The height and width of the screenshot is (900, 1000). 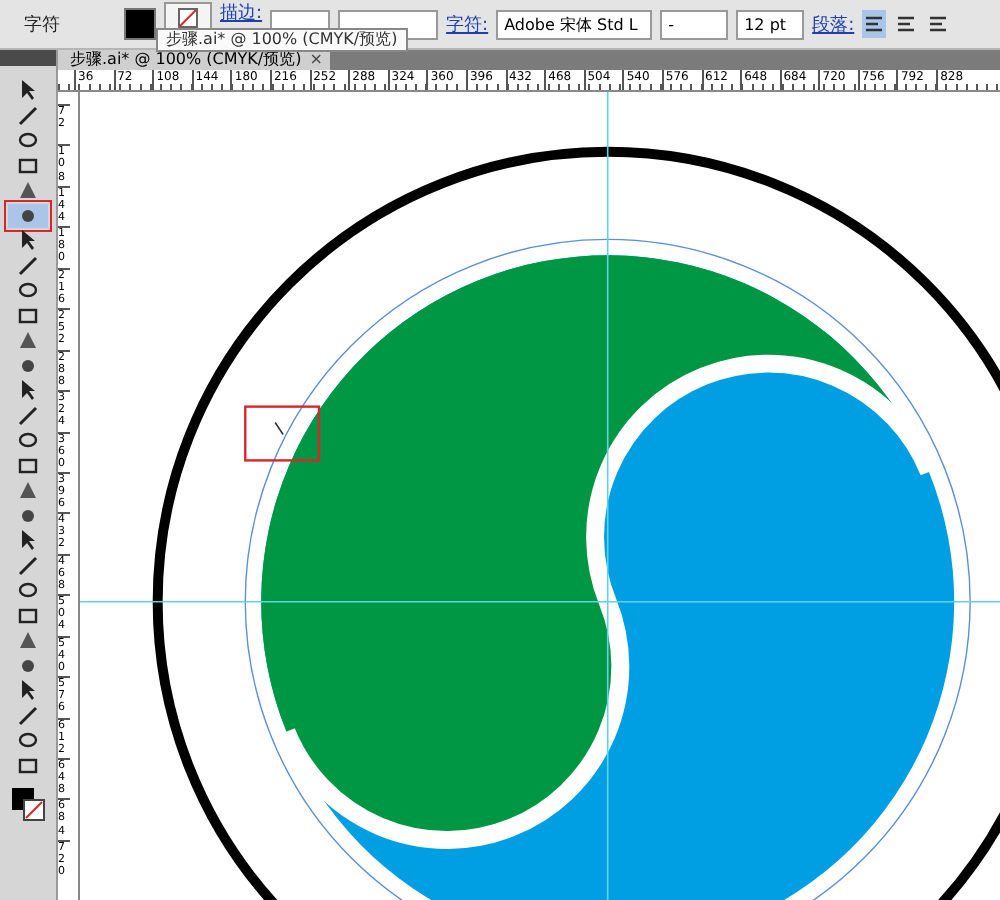 What do you see at coordinates (694, 24) in the screenshot?
I see `font-style-field: -` at bounding box center [694, 24].